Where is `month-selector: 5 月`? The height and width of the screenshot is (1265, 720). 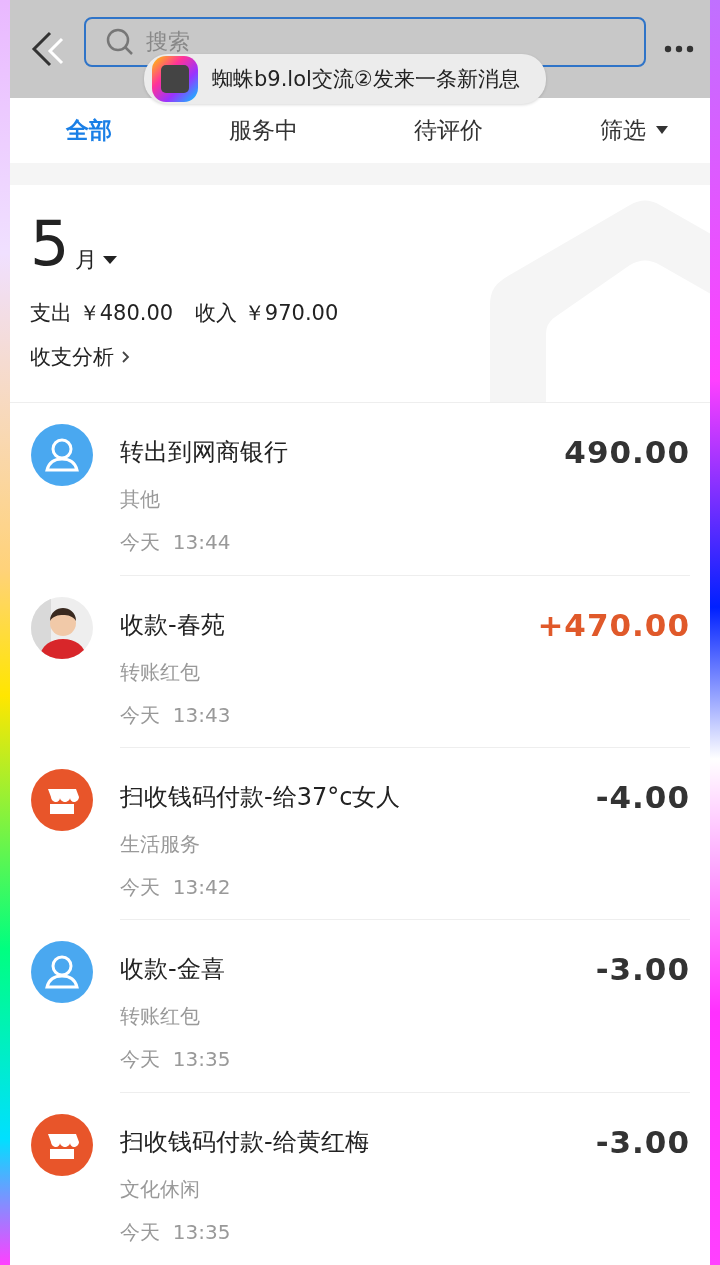 month-selector: 5 月 is located at coordinates (74, 244).